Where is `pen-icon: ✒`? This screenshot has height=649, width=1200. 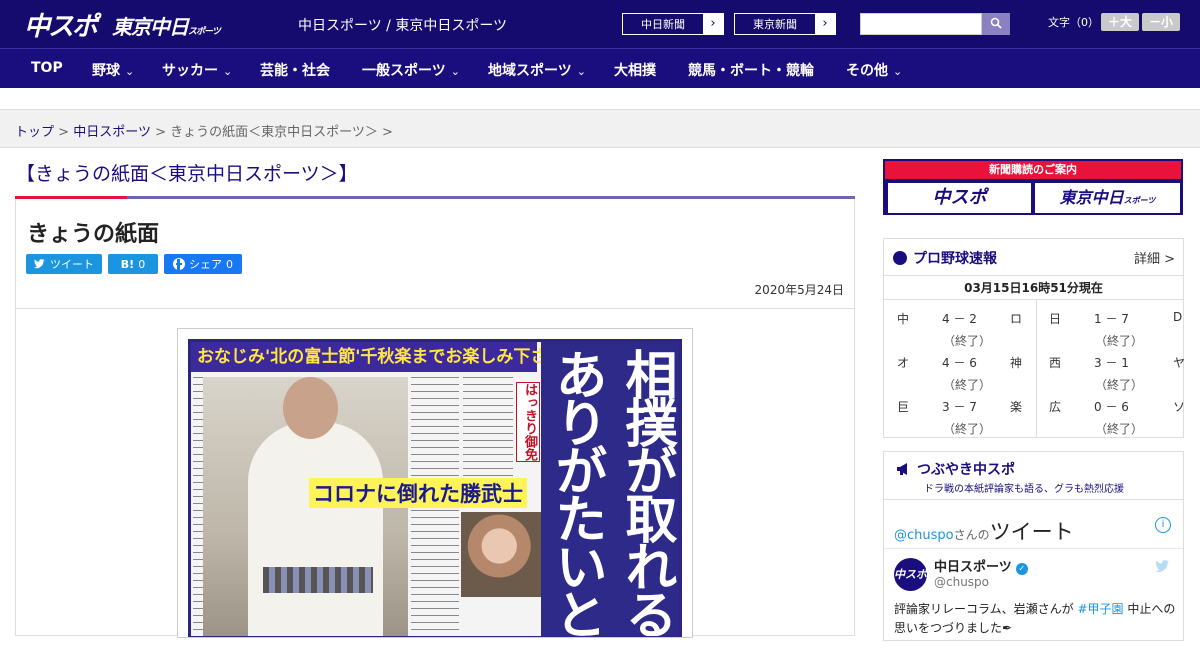
pen-icon: ✒ is located at coordinates (1007, 628).